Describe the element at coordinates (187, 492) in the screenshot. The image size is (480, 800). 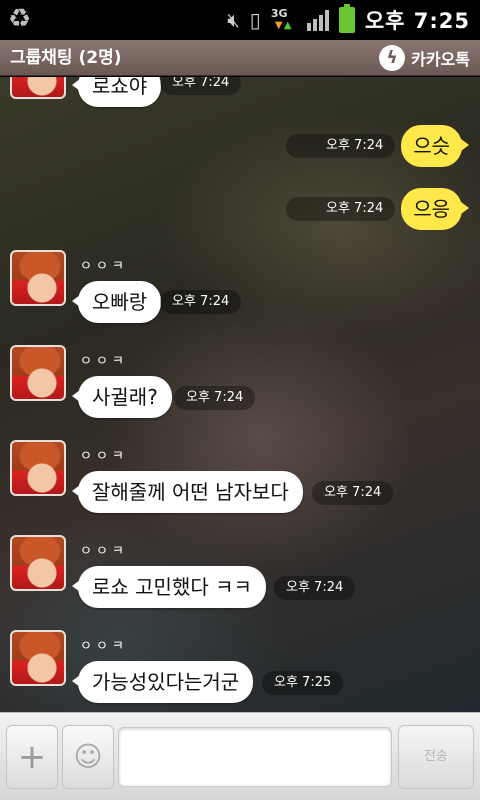
I see `received-message-bubble: 잘해줄께 어떤 남자보다` at that location.